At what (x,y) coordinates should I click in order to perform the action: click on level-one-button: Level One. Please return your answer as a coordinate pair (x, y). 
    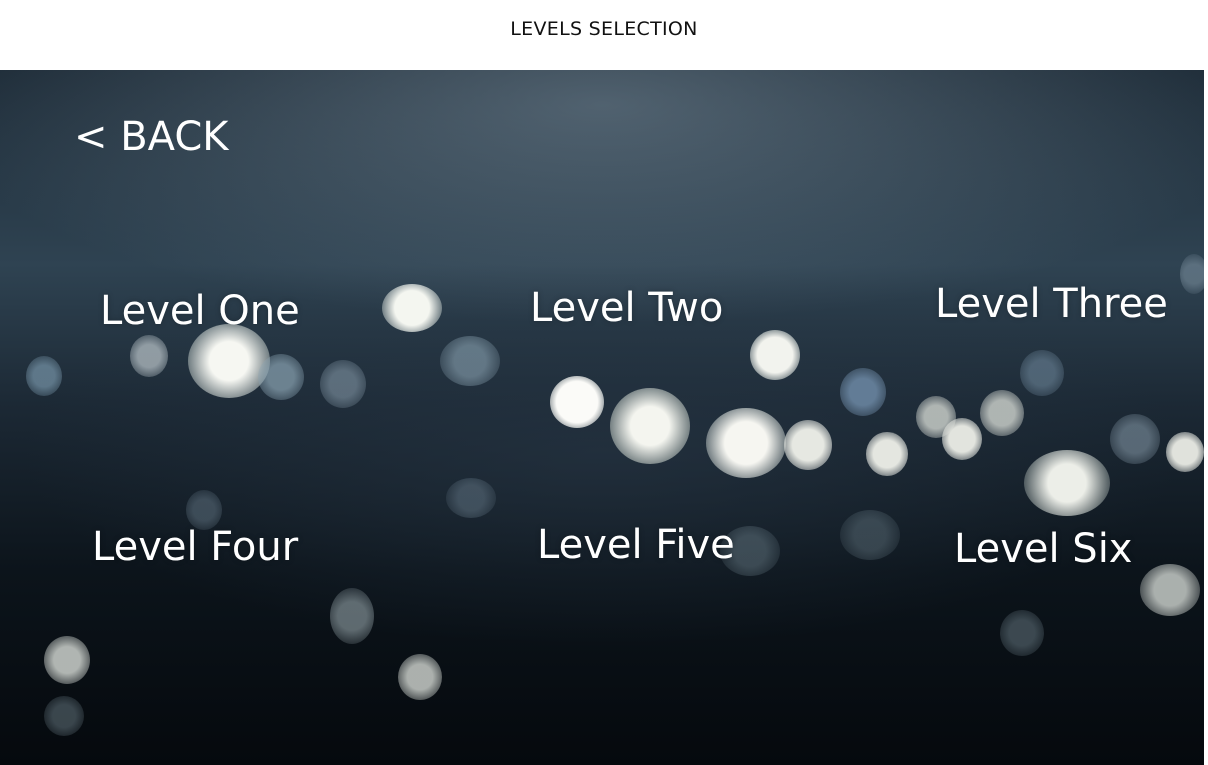
    Looking at the image, I should click on (200, 311).